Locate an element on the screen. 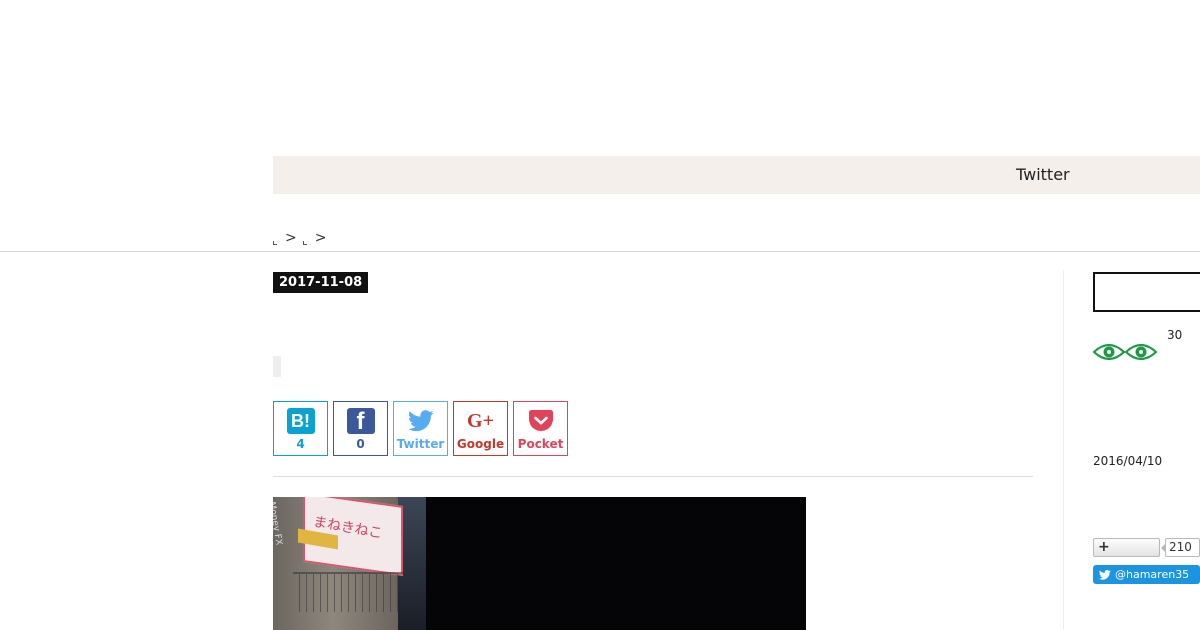 This screenshot has width=1200, height=630. google-plus-icon: G+ is located at coordinates (480, 420).